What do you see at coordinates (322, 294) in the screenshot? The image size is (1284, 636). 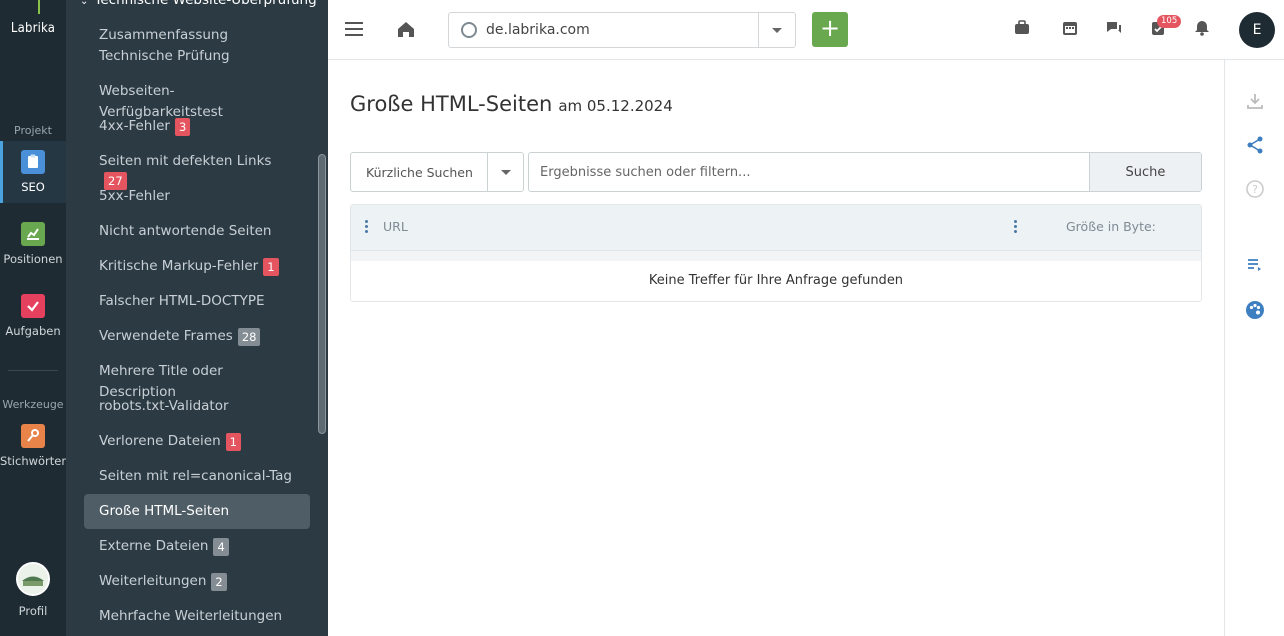 I see `menu-scrollbar` at bounding box center [322, 294].